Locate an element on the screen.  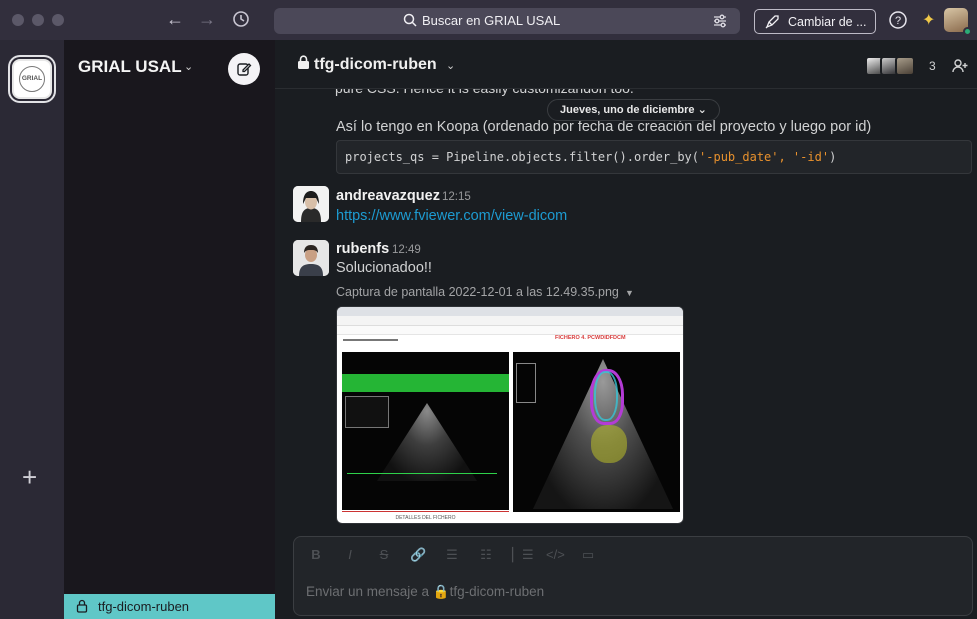
code-args: '-pub_date', '-id' is located at coordinates (764, 157).